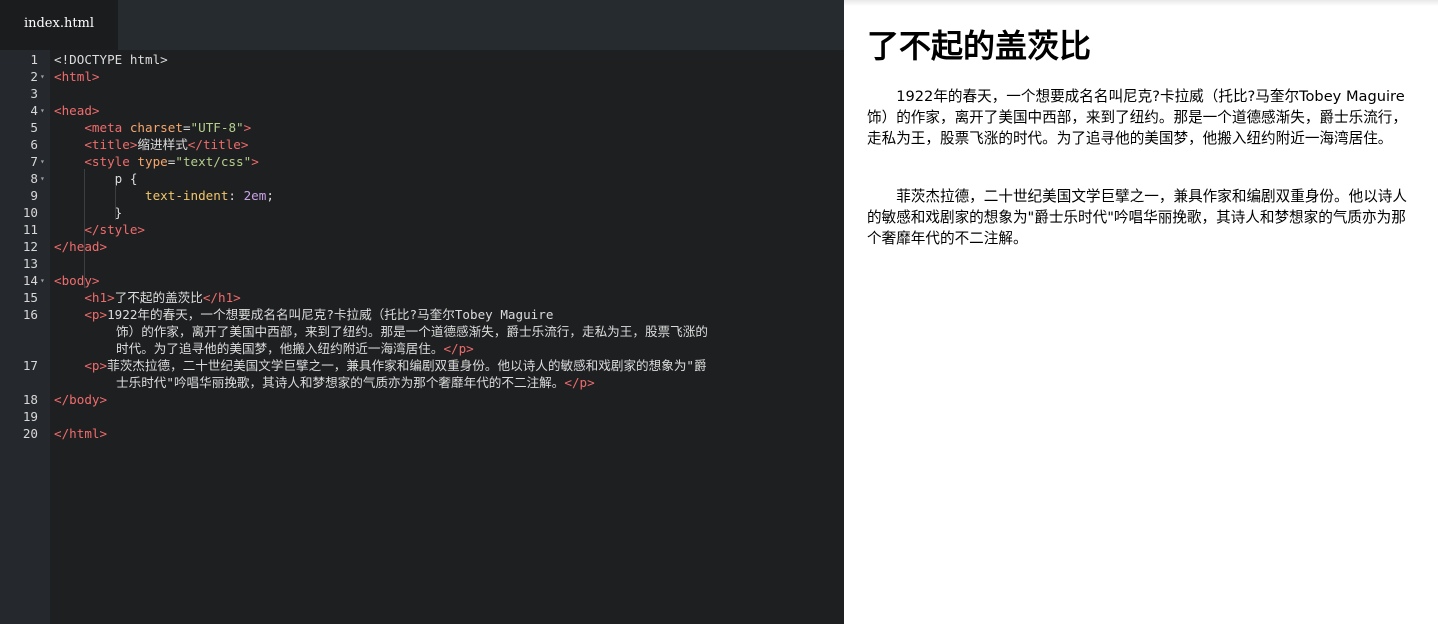 This screenshot has width=1438, height=624. I want to click on code-text: </html>, so click(80, 433).